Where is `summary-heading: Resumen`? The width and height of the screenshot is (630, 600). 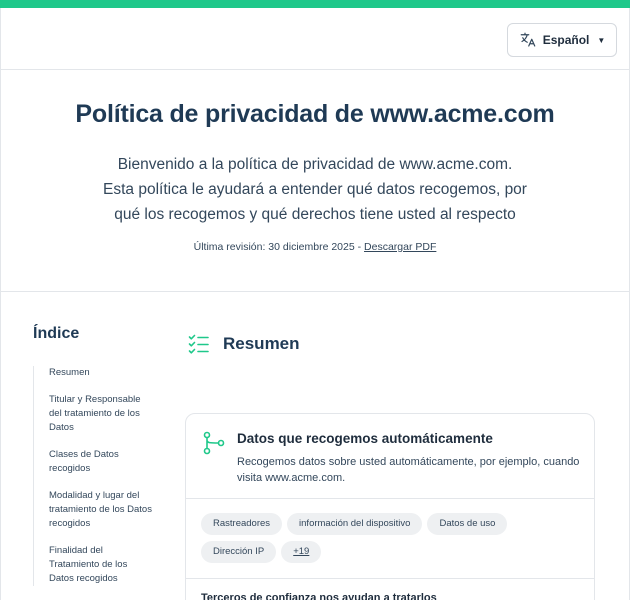 summary-heading: Resumen is located at coordinates (244, 344).